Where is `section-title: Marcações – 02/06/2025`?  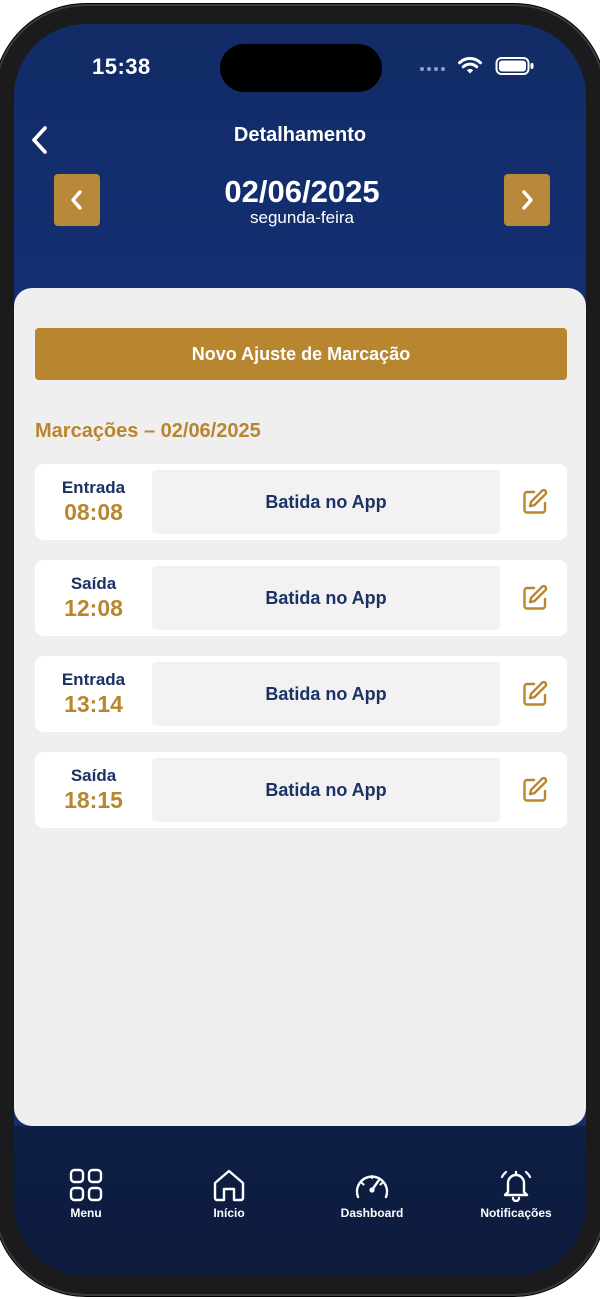
section-title: Marcações – 02/06/2025 is located at coordinates (148, 431).